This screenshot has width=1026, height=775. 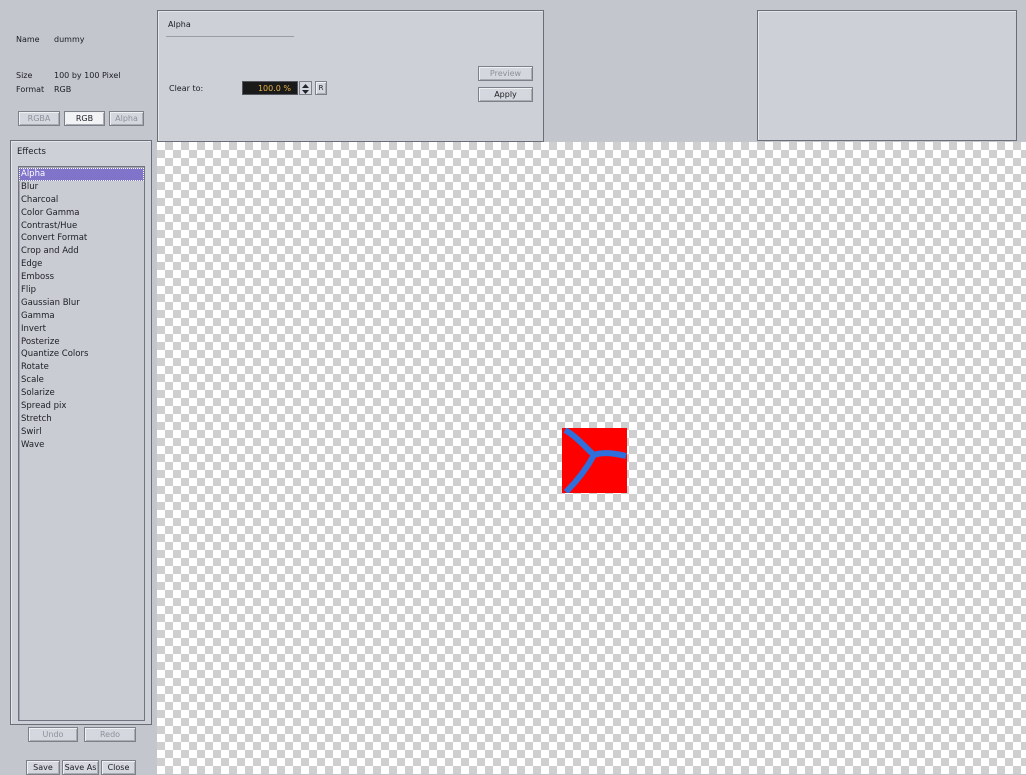 What do you see at coordinates (505, 94) in the screenshot?
I see `apply-button: Apply` at bounding box center [505, 94].